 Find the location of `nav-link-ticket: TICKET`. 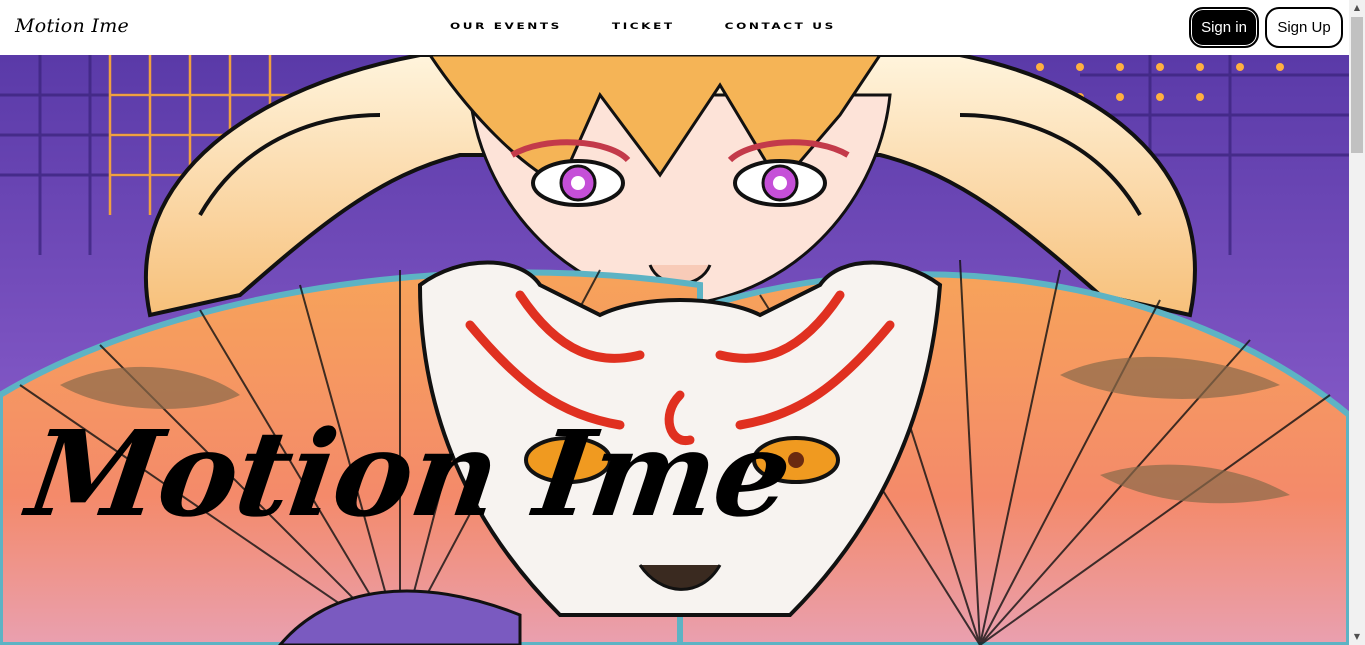

nav-link-ticket: TICKET is located at coordinates (643, 26).